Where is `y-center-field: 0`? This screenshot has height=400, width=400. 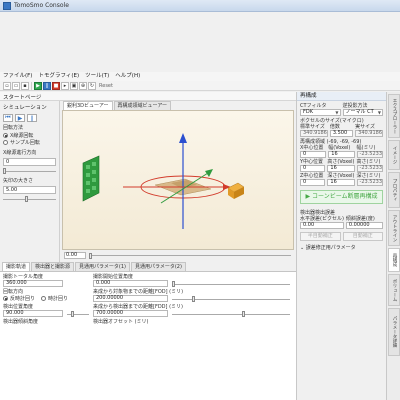
y-center-field: 0 is located at coordinates (313, 168).